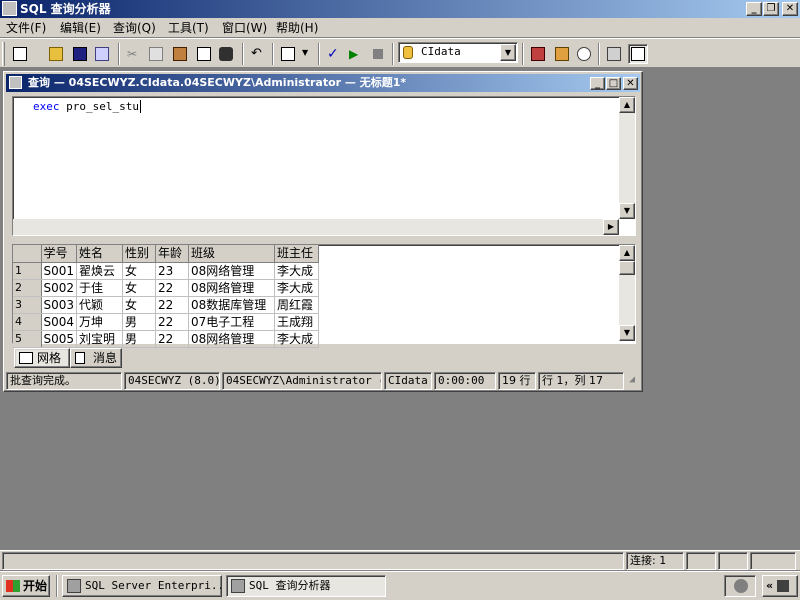  What do you see at coordinates (614, 54) in the screenshot?
I see `options-icon` at bounding box center [614, 54].